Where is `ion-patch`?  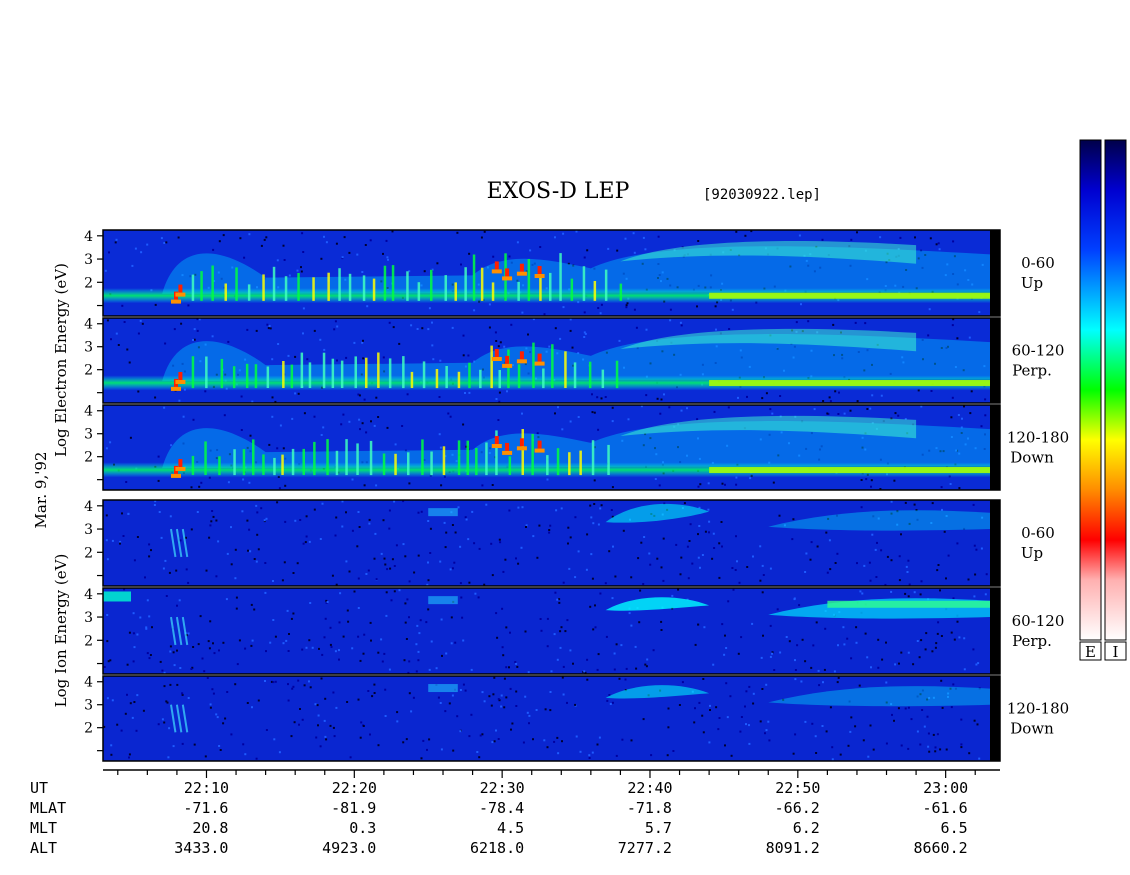
ion-patch is located at coordinates (443, 512).